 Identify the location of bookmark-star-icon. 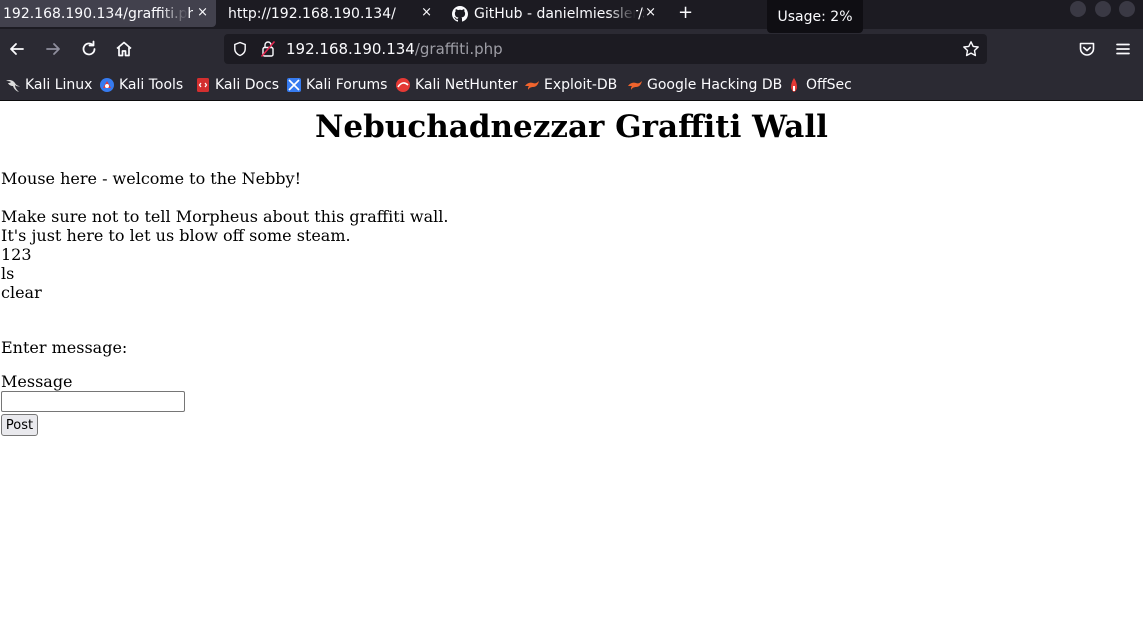
(971, 49).